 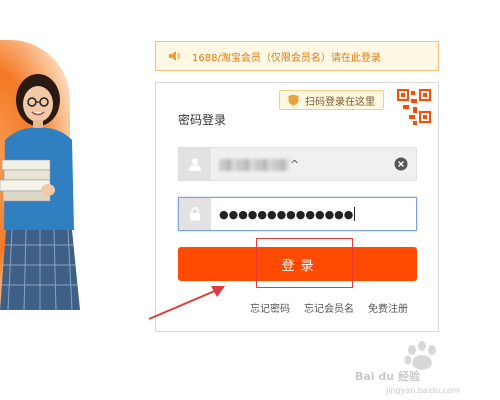 I want to click on login-notice-bar: 1688/淘宝会员（仅限会员名）请在此登录, so click(x=297, y=56).